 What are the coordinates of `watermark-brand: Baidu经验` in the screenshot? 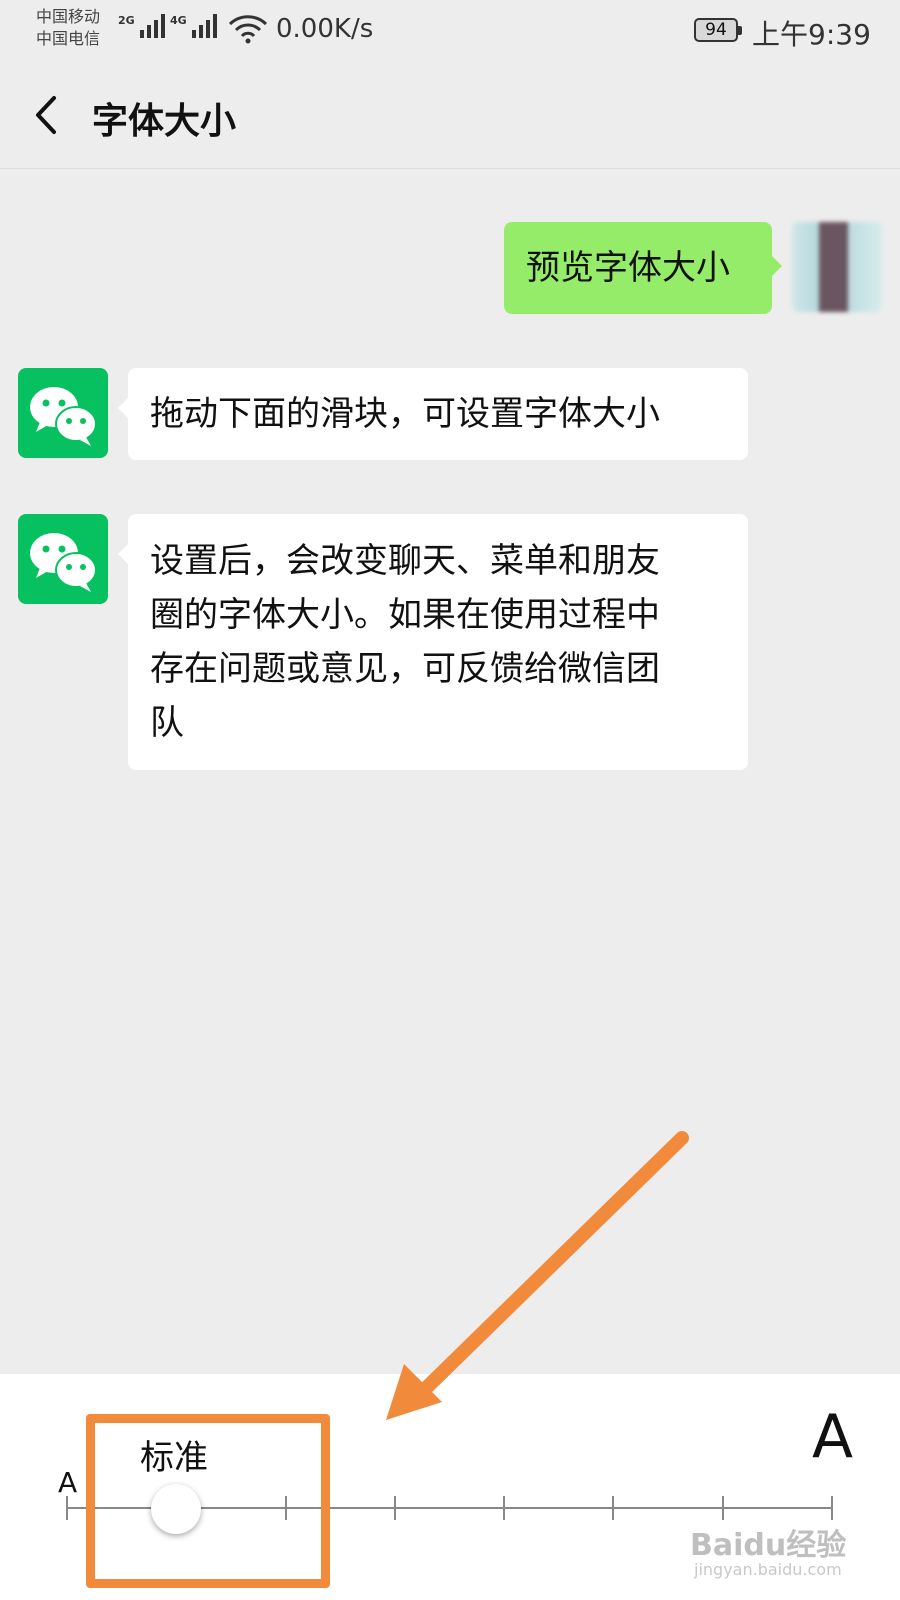 It's located at (768, 1545).